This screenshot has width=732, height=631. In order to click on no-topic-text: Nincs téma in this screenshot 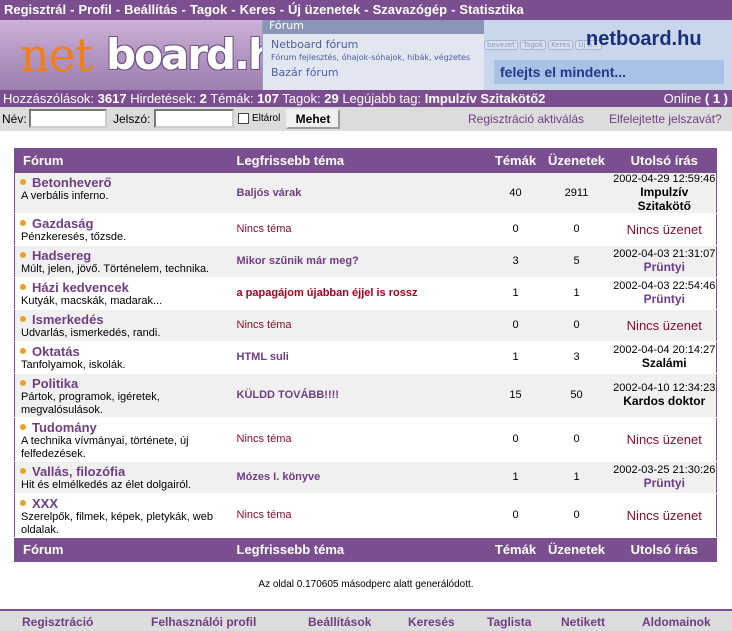, I will do `click(264, 229)`.